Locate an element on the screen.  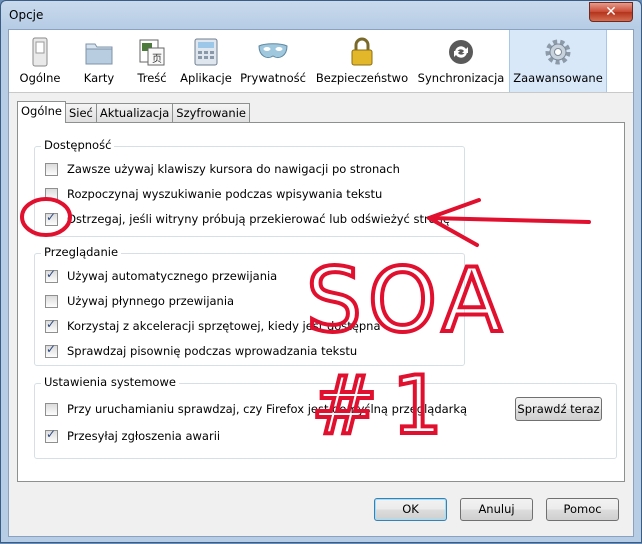
group-title: Przeglądanie is located at coordinates (81, 252).